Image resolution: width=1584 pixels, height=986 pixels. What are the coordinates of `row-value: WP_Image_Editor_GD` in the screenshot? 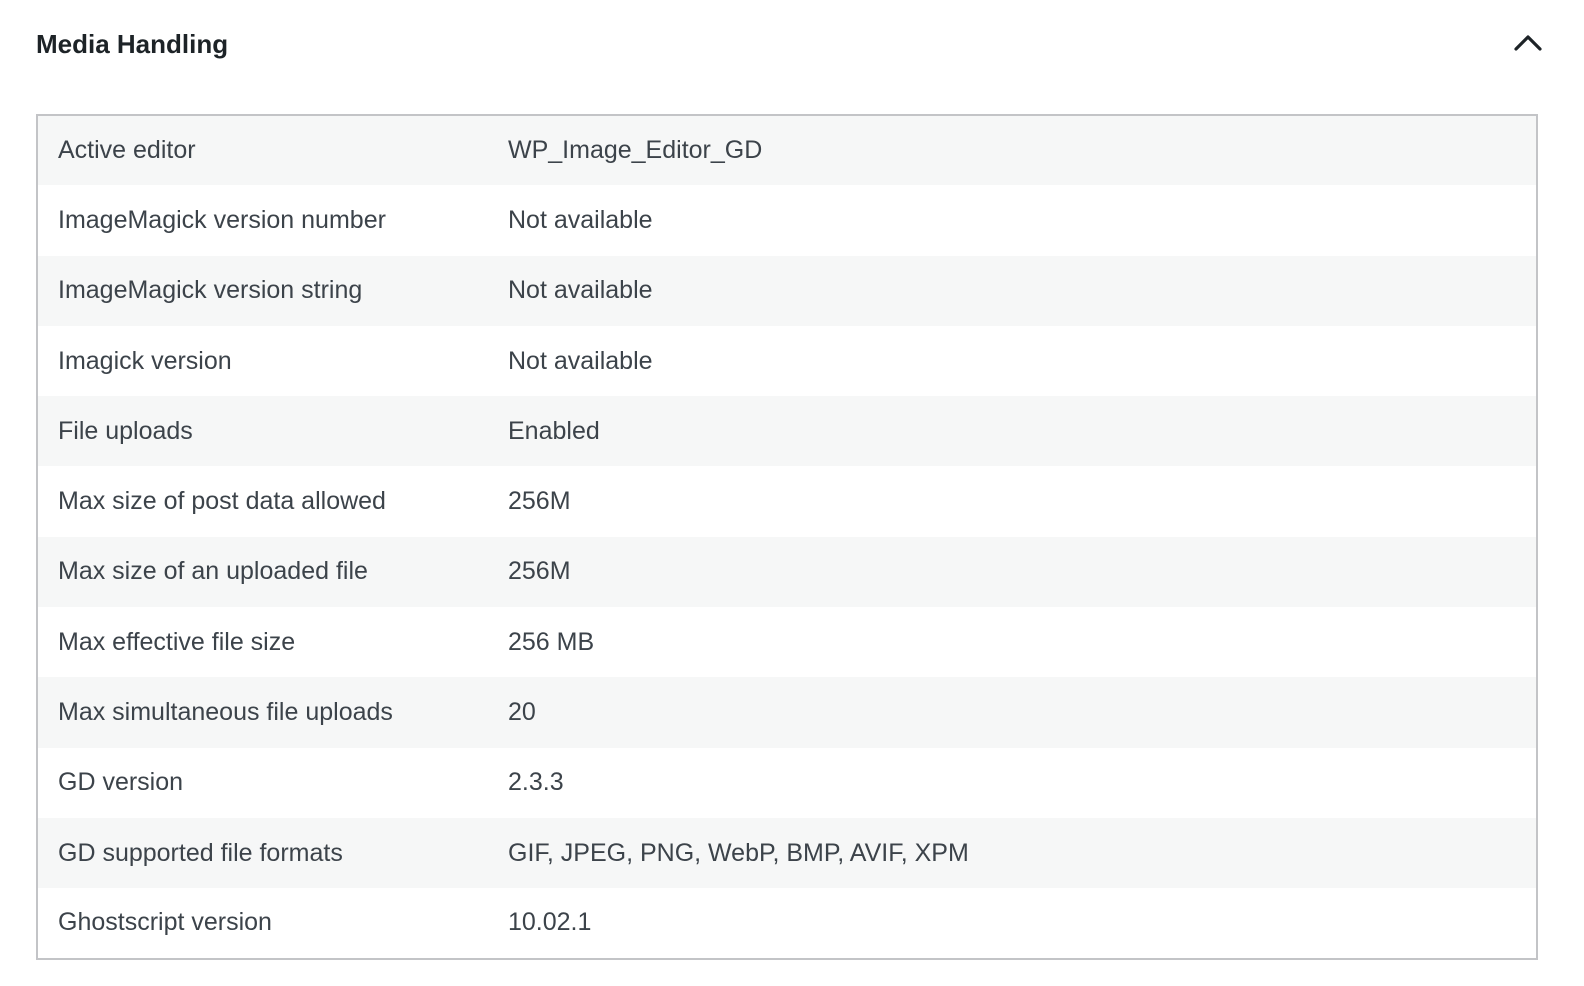 It's located at (635, 150).